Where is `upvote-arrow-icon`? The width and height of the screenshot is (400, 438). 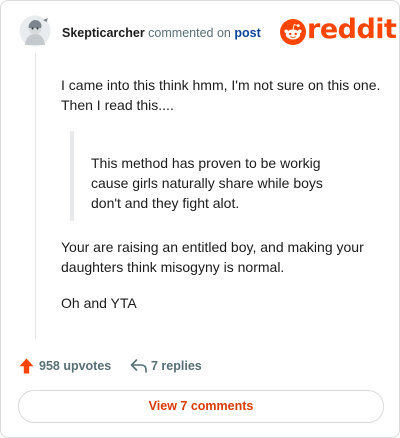 upvote-arrow-icon is located at coordinates (26, 366).